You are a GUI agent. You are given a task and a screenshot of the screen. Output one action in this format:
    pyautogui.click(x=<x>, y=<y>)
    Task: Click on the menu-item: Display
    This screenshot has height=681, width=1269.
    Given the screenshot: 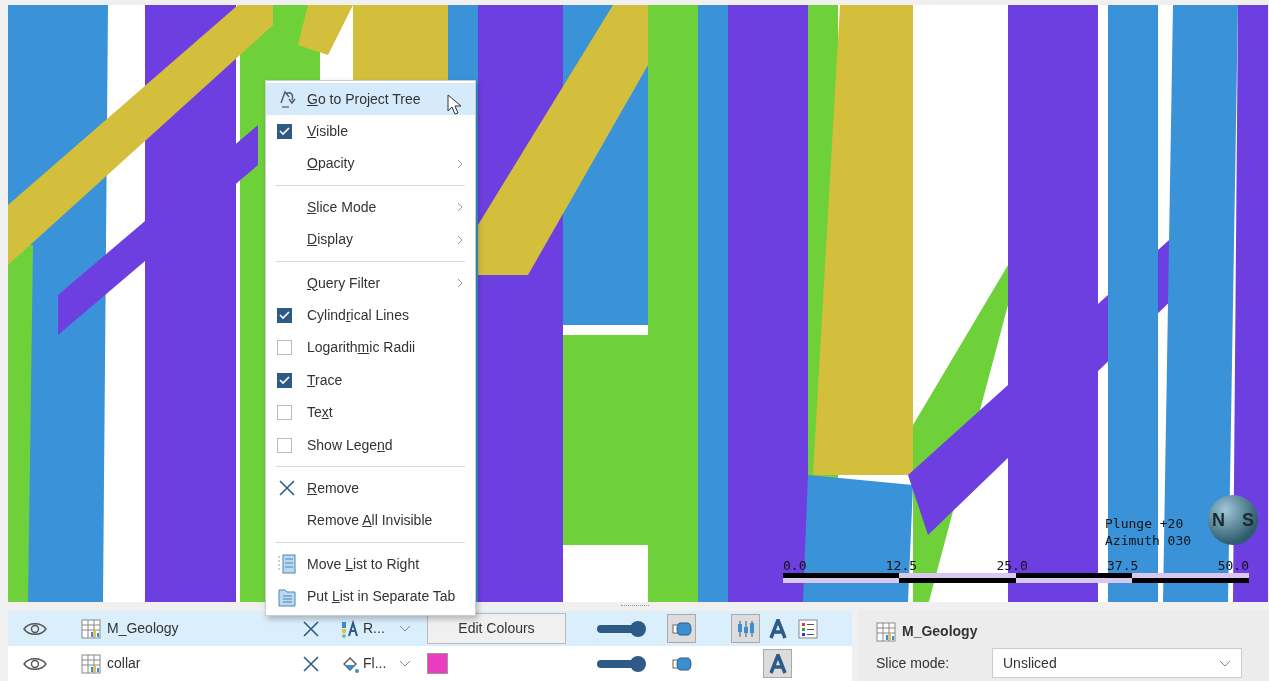 What is the action you would take?
    pyautogui.click(x=370, y=239)
    